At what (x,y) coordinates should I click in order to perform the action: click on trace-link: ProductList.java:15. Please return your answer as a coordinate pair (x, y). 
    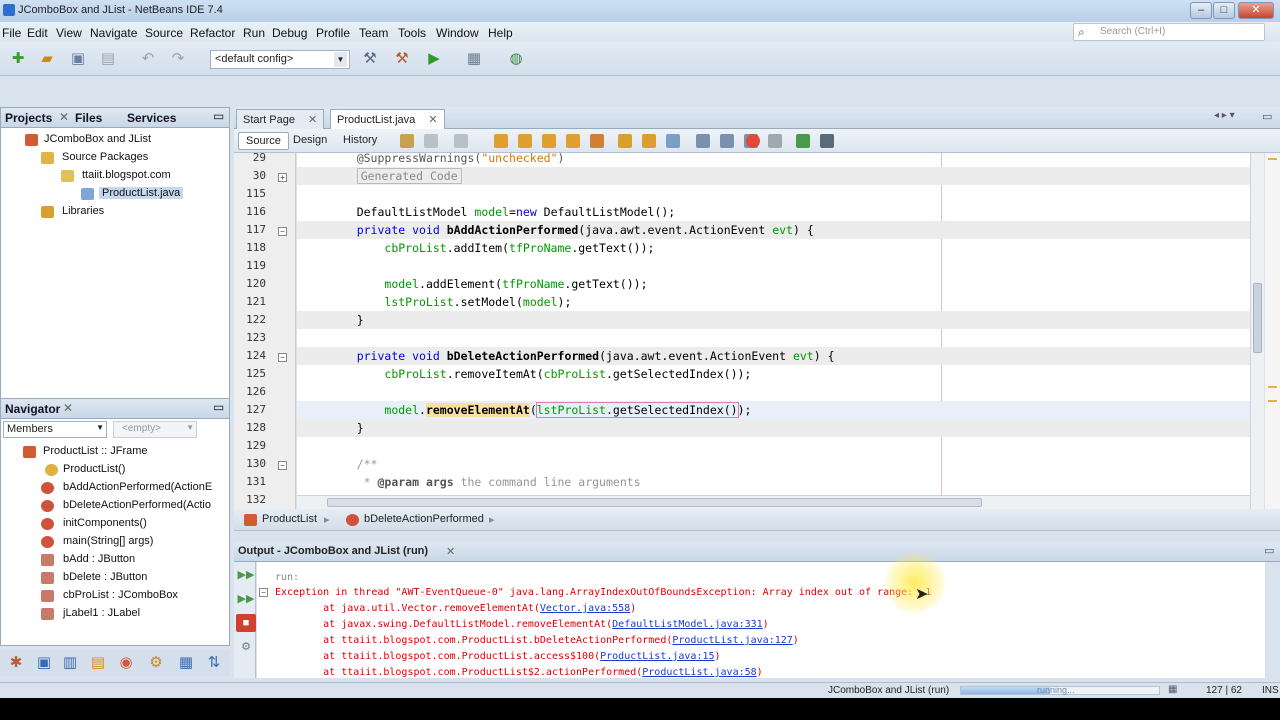
    Looking at the image, I should click on (657, 656).